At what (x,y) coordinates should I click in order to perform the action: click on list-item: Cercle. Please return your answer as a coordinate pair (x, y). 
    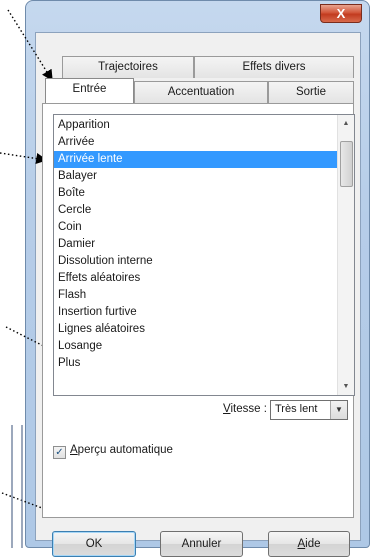
    Looking at the image, I should click on (195, 210).